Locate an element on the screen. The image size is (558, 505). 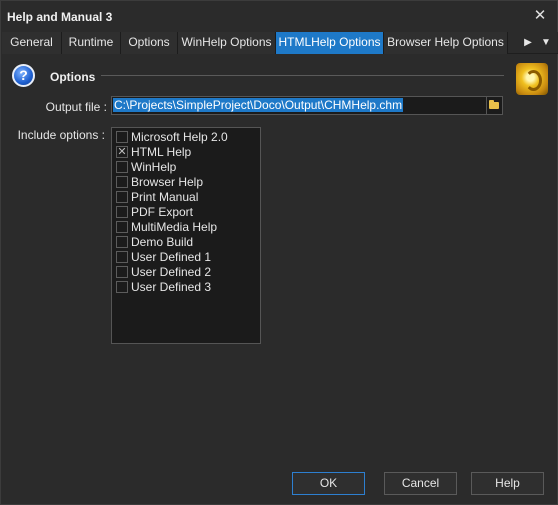
folder-icon is located at coordinates (494, 104).